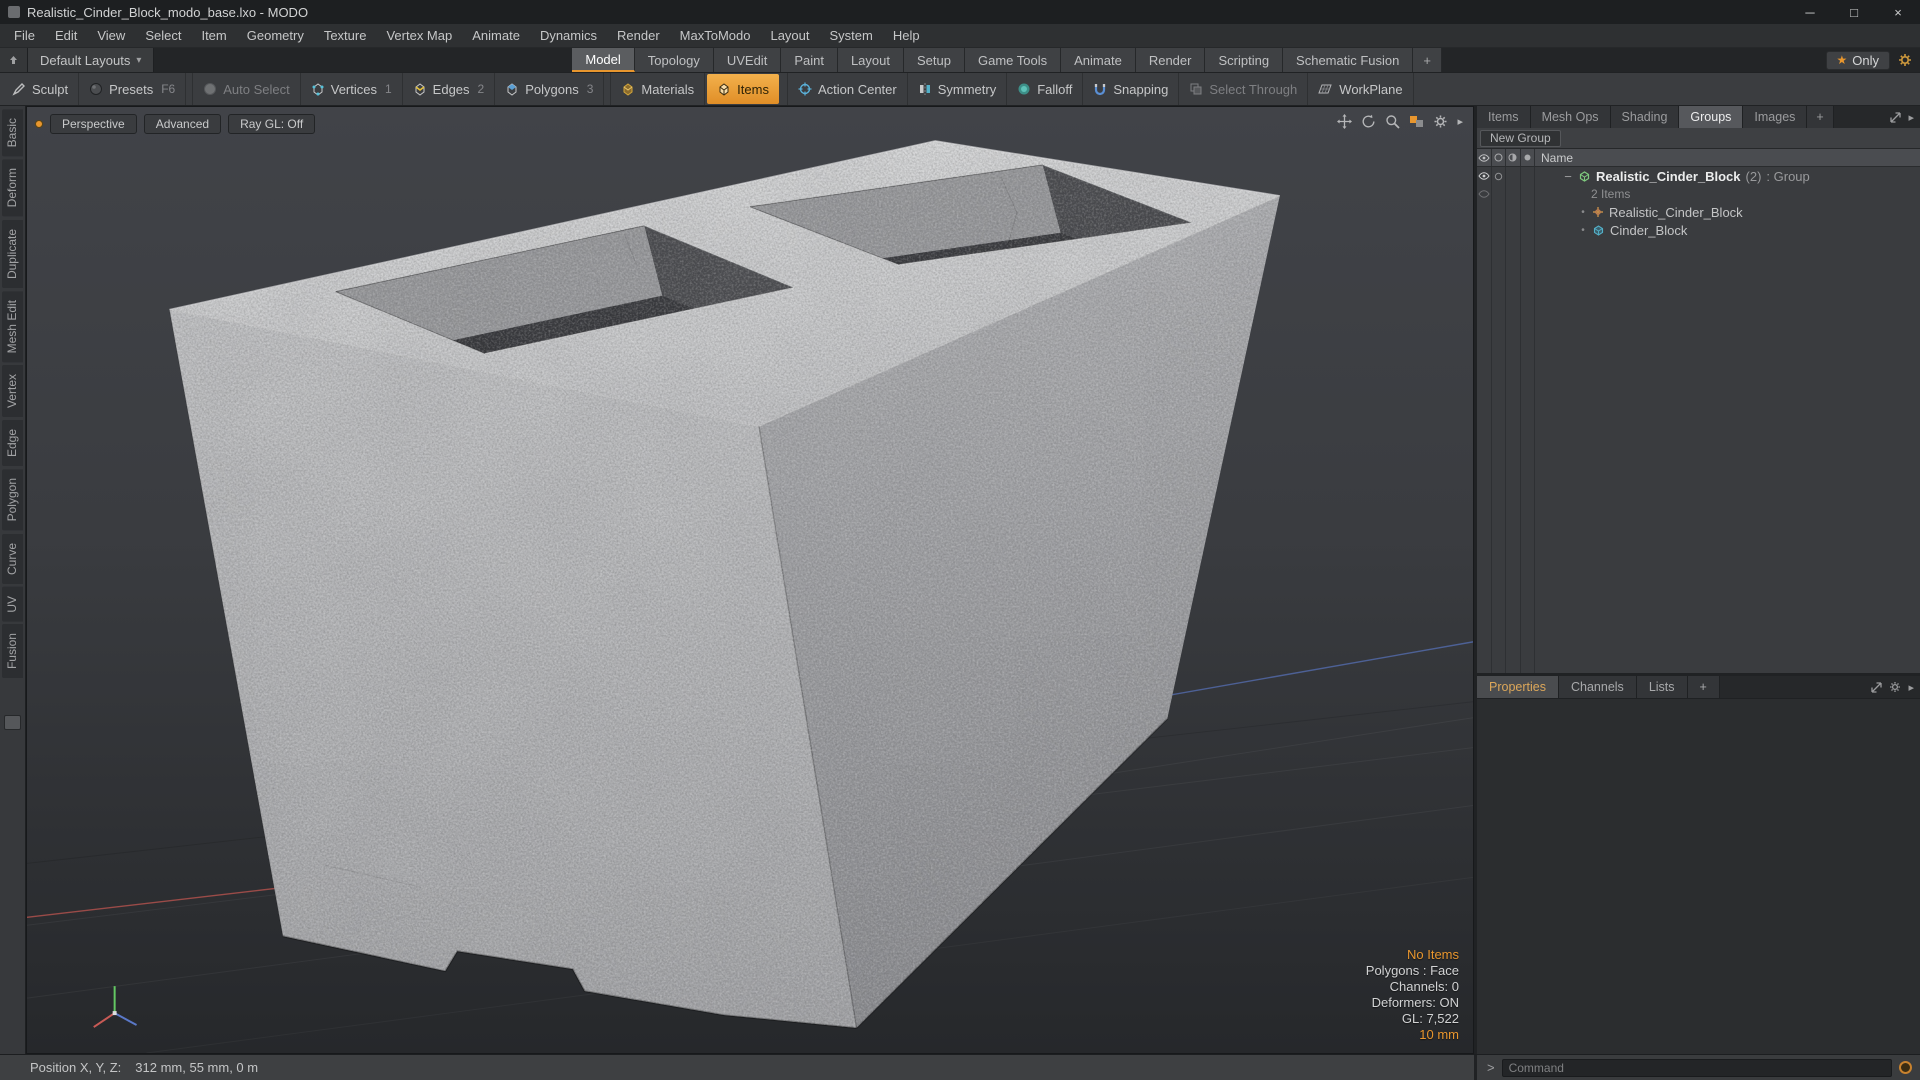 The height and width of the screenshot is (1080, 1920). What do you see at coordinates (1898, 12) in the screenshot?
I see `close-button: ×` at bounding box center [1898, 12].